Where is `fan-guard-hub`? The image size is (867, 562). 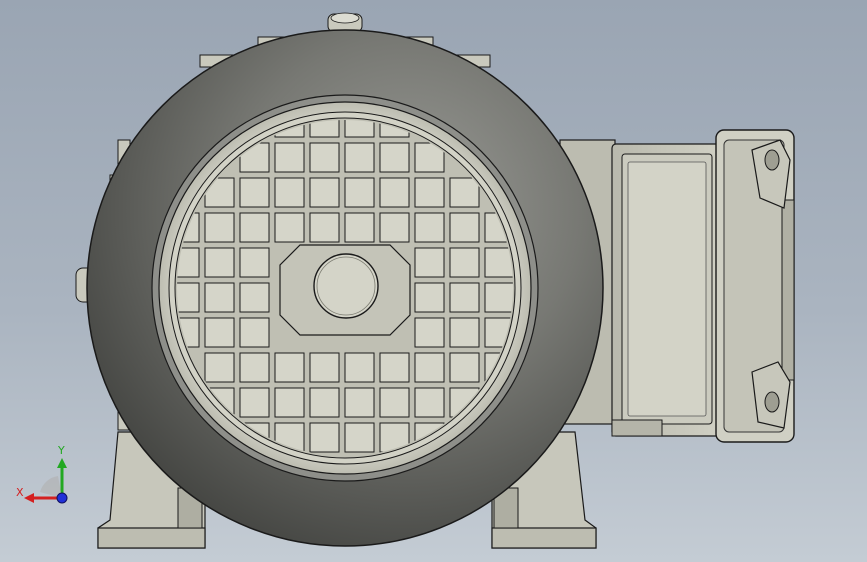
fan-guard-hub is located at coordinates (345, 290).